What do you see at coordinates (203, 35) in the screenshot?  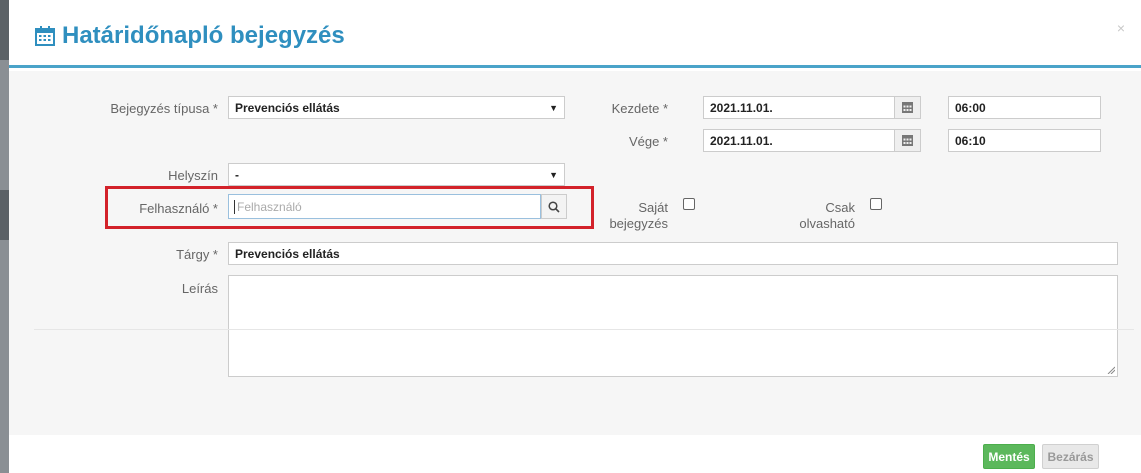 I see `dialog-title-text: Határidőnapló bejegyzés` at bounding box center [203, 35].